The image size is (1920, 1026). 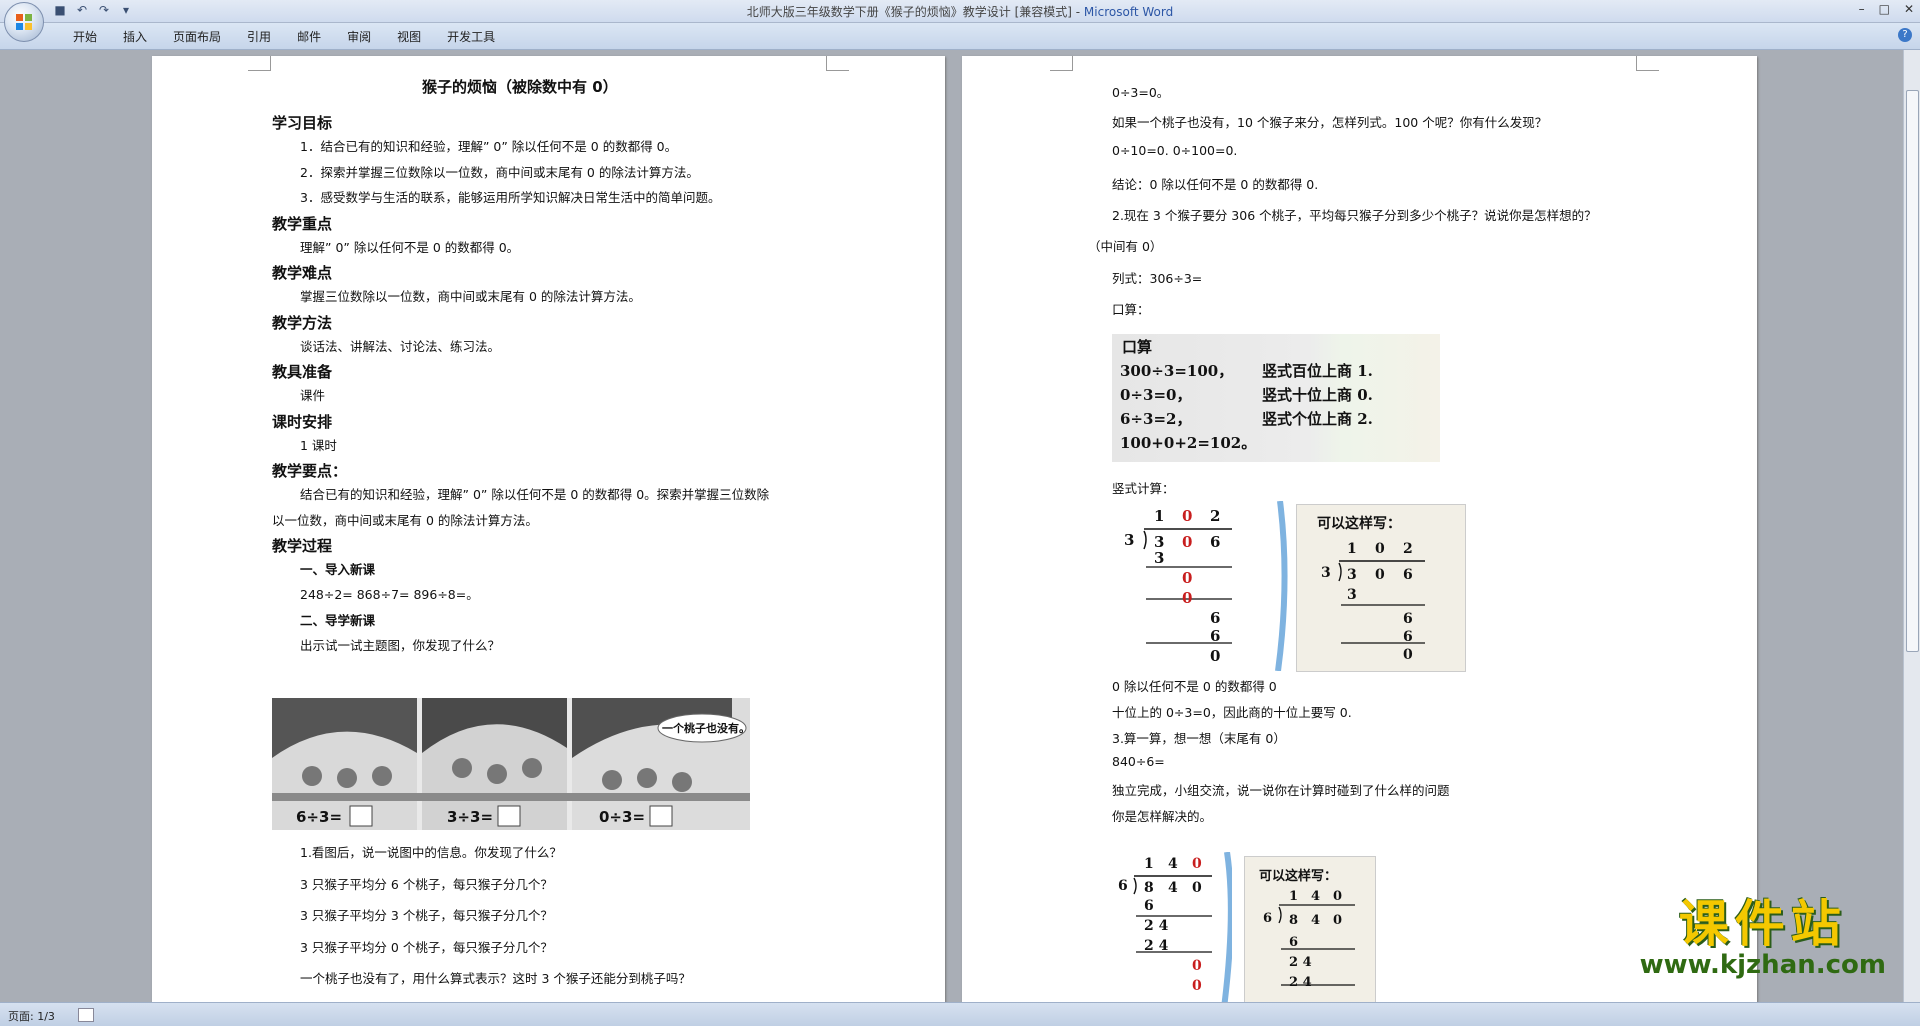 I want to click on body-line: 1.看图后，说一说图中的信息。你发现了什么？, so click(x=431, y=852).